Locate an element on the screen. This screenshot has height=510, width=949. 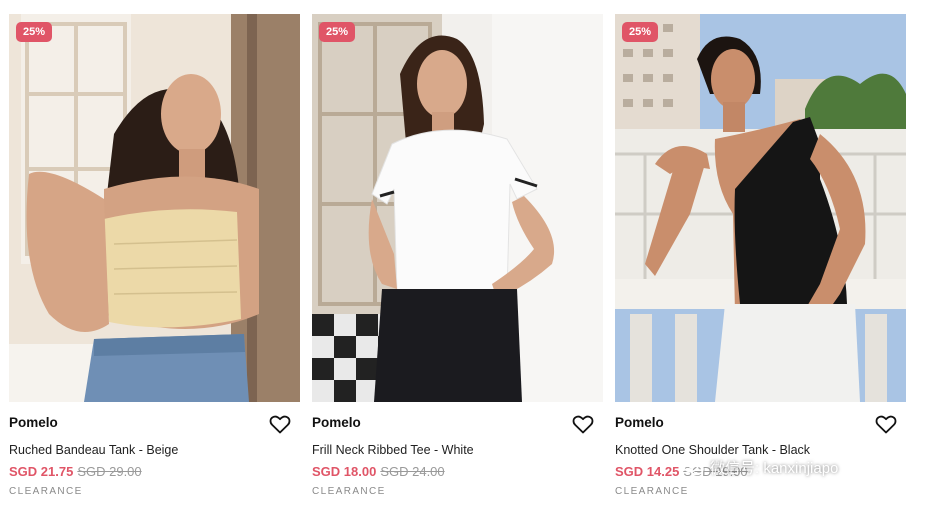
wechat-watermark: 微信号: kanxinjiapo is located at coordinates (802, 467).